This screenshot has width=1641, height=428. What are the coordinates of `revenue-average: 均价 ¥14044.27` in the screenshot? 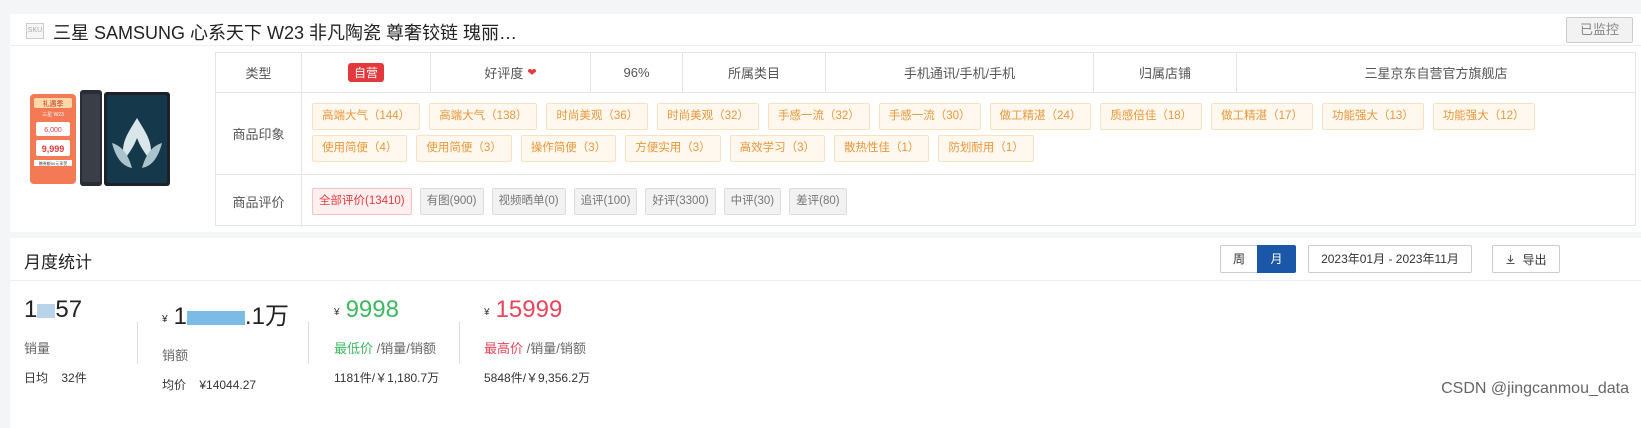 It's located at (209, 385).